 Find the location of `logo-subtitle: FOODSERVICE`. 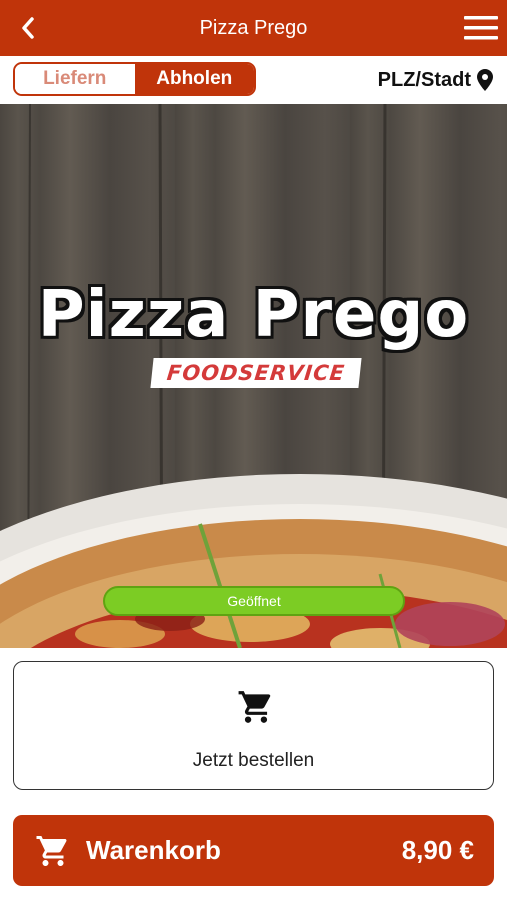

logo-subtitle: FOODSERVICE is located at coordinates (256, 373).